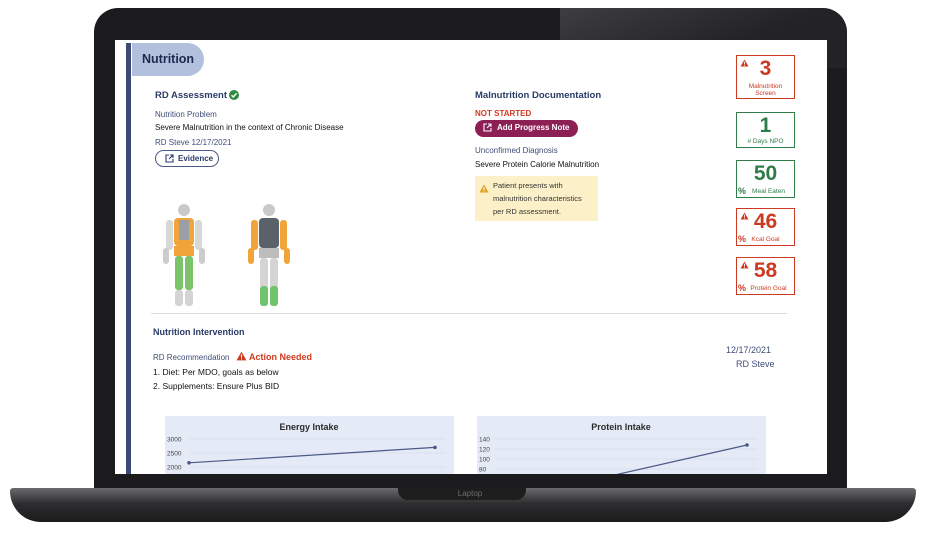 This screenshot has height=545, width=926. What do you see at coordinates (768, 191) in the screenshot?
I see `metric-caption: Meal Eaten` at bounding box center [768, 191].